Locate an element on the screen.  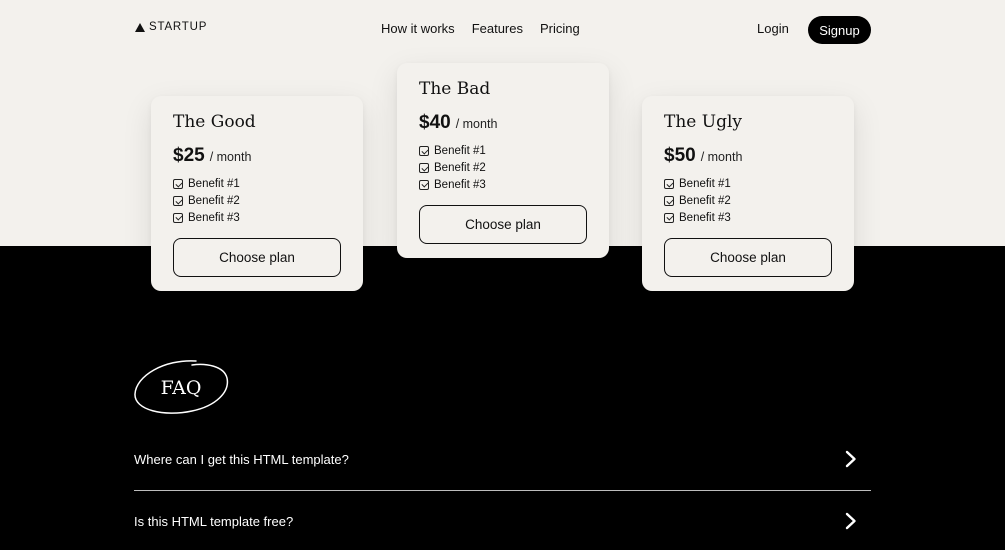
logo: STARTUP is located at coordinates (171, 27).